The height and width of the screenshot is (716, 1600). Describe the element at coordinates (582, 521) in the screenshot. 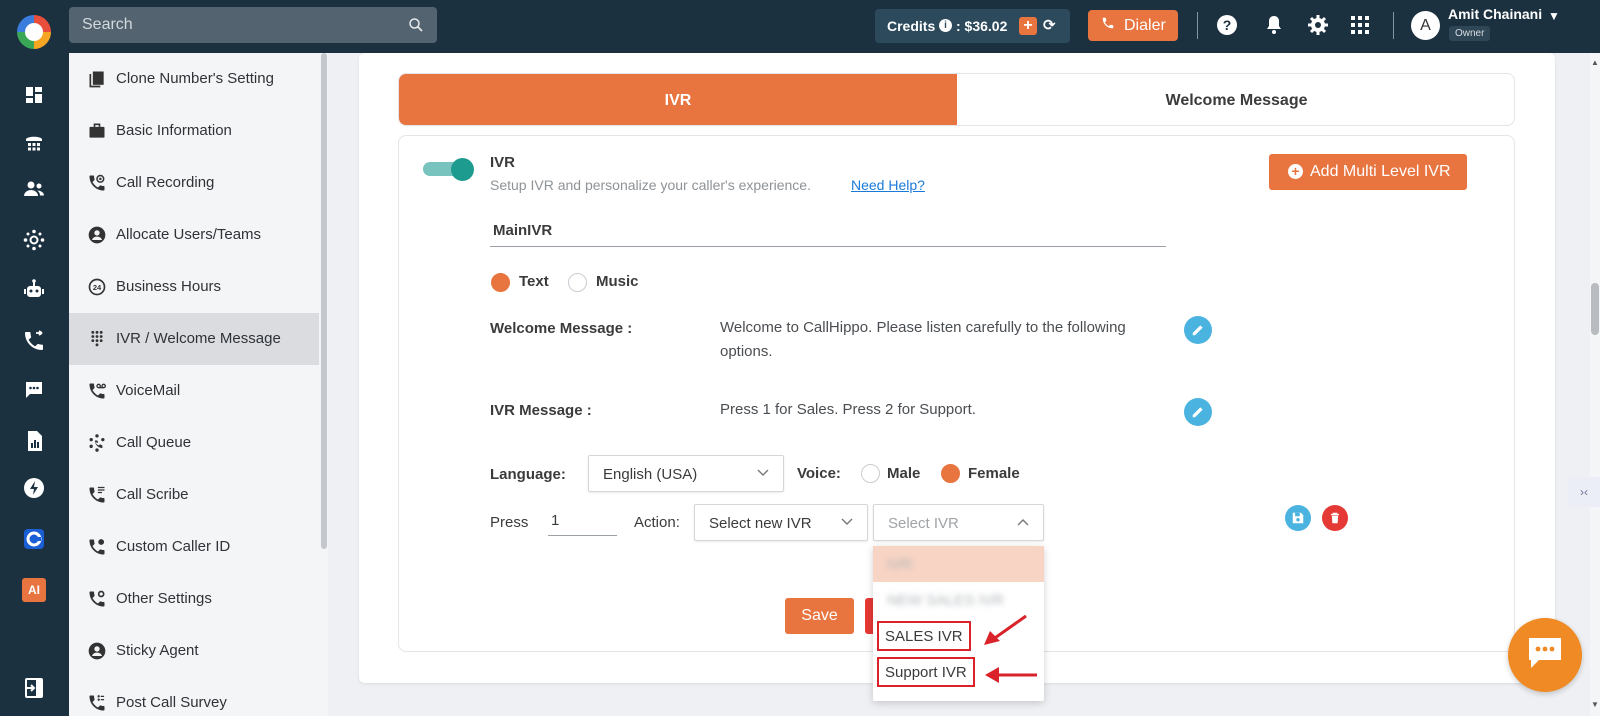

I see `press-key-input` at that location.